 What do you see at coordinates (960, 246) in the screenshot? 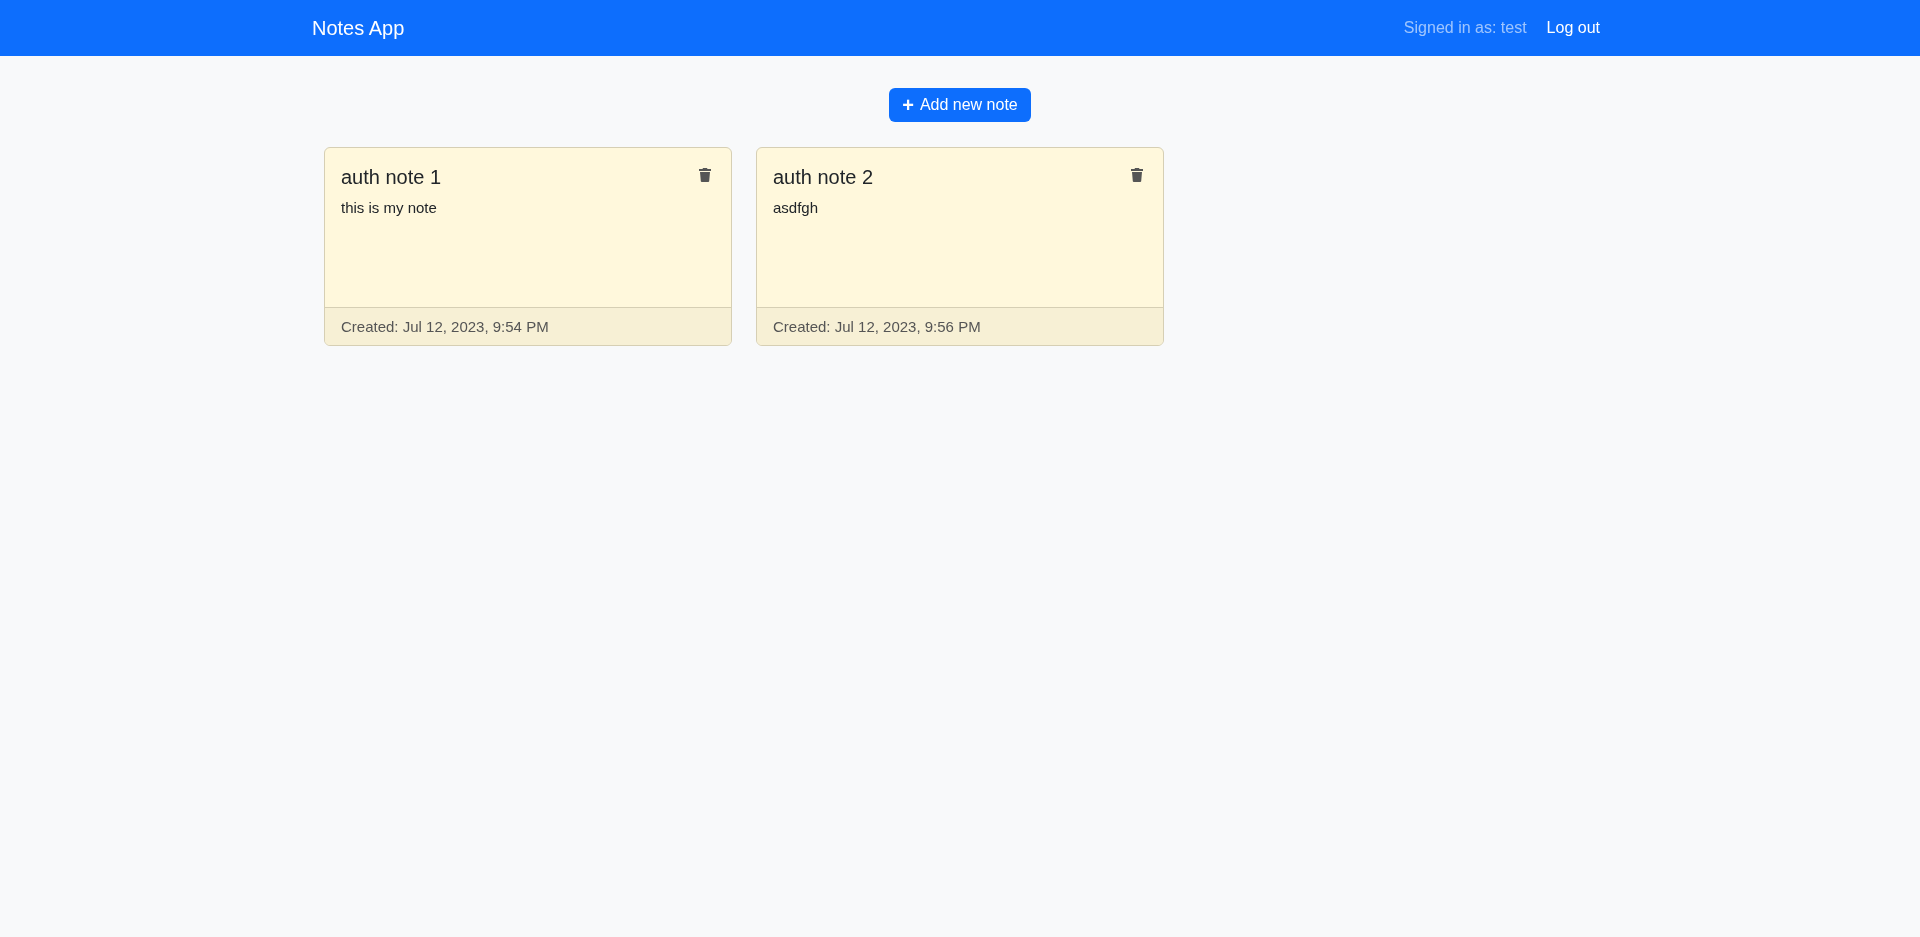
I see `note-card: auth note 2 asdfgh Created: Jul 12, 2023, 9:56 PM` at bounding box center [960, 246].